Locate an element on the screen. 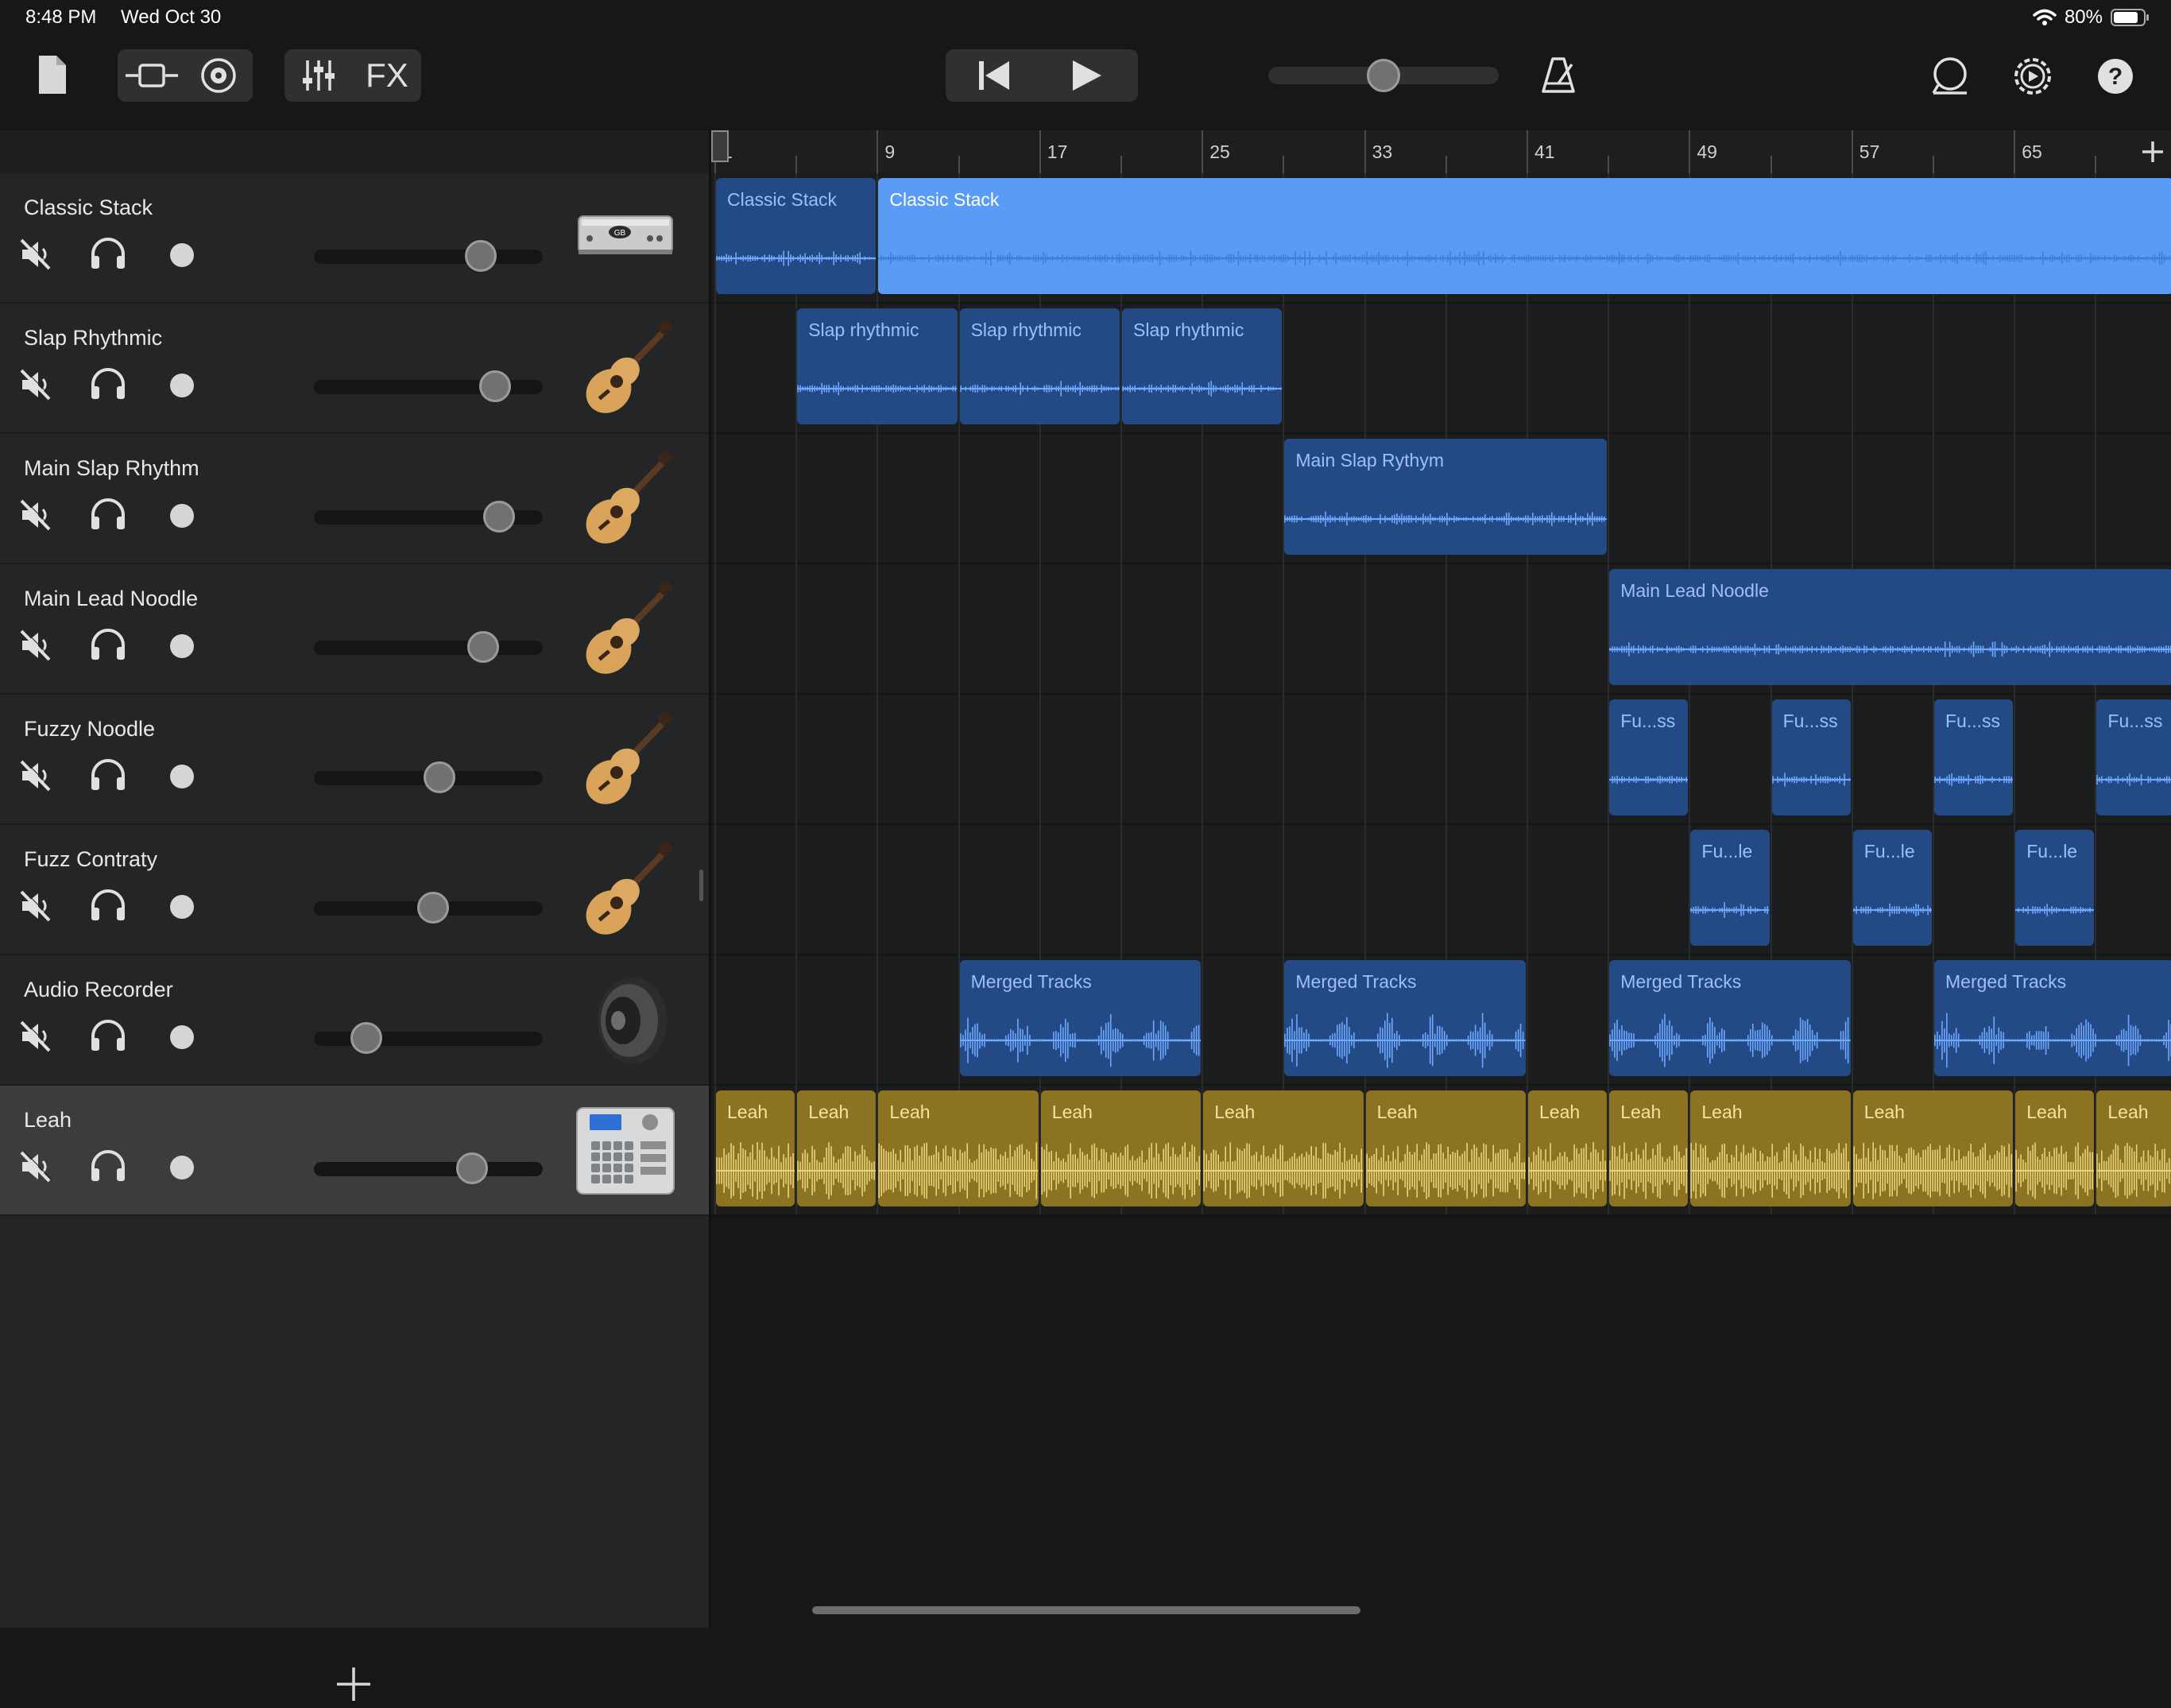 Image resolution: width=2171 pixels, height=1708 pixels. track-header: Fuzz Contraty is located at coordinates (354, 890).